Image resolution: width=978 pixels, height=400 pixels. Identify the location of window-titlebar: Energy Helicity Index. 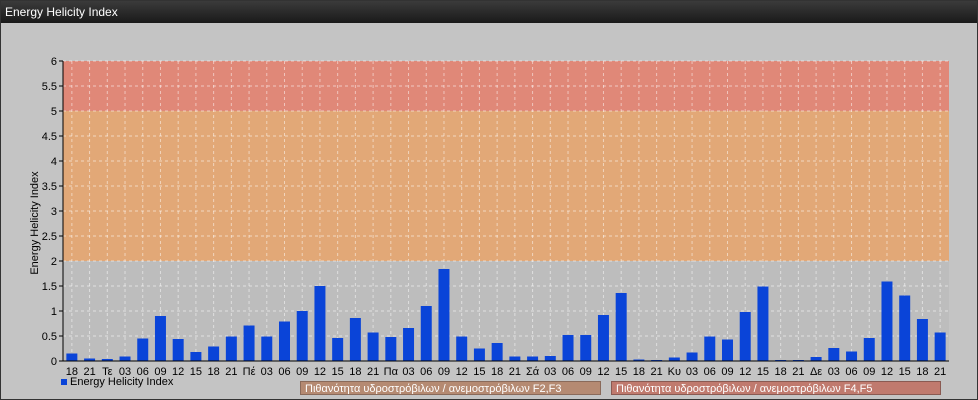
(489, 12).